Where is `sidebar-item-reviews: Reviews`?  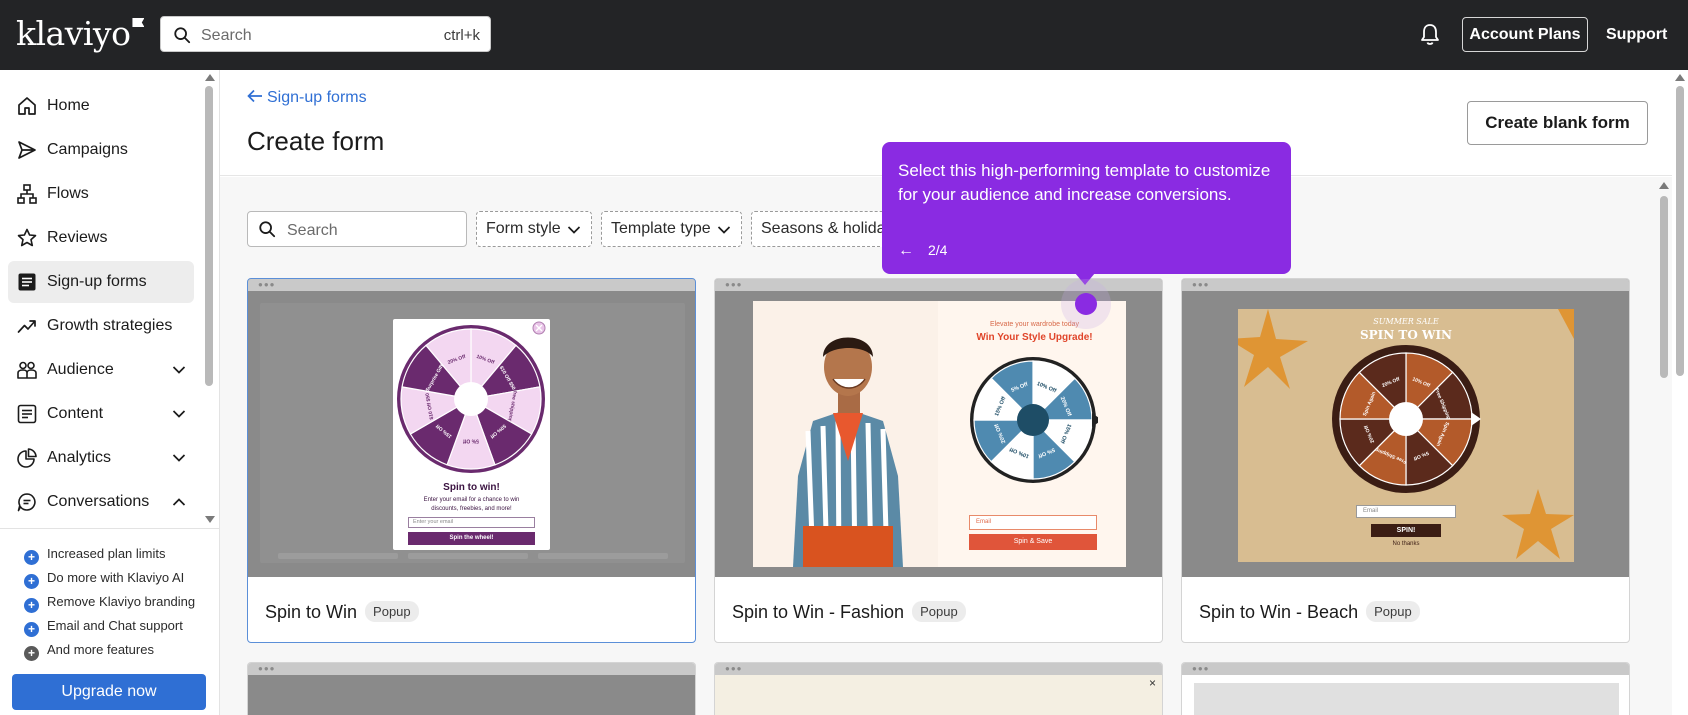 sidebar-item-reviews: Reviews is located at coordinates (101, 238).